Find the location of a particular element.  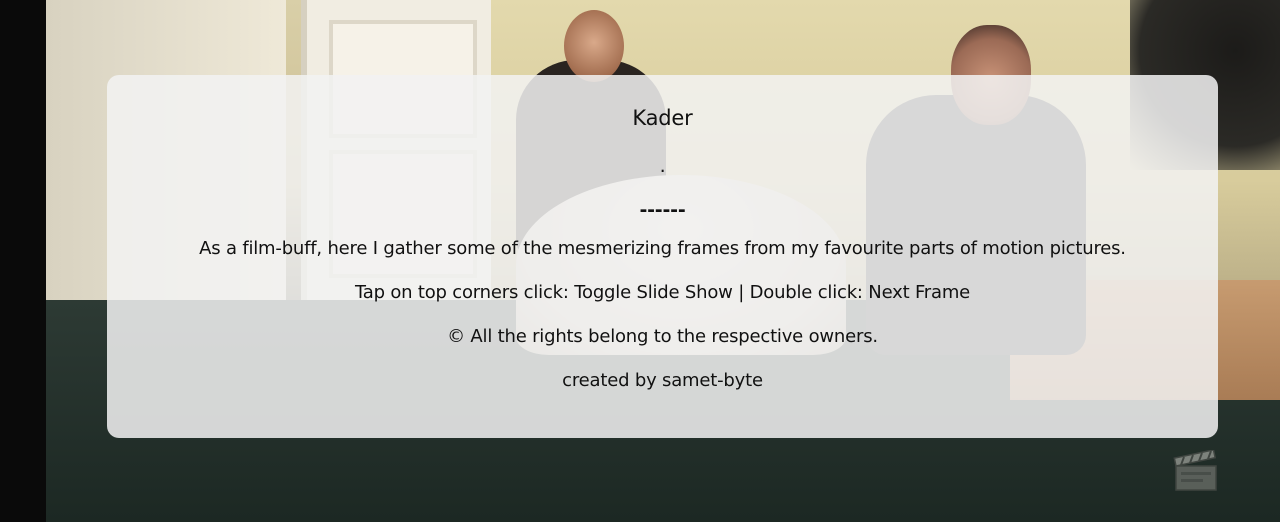

clapperboard-icon is located at coordinates (1196, 471).